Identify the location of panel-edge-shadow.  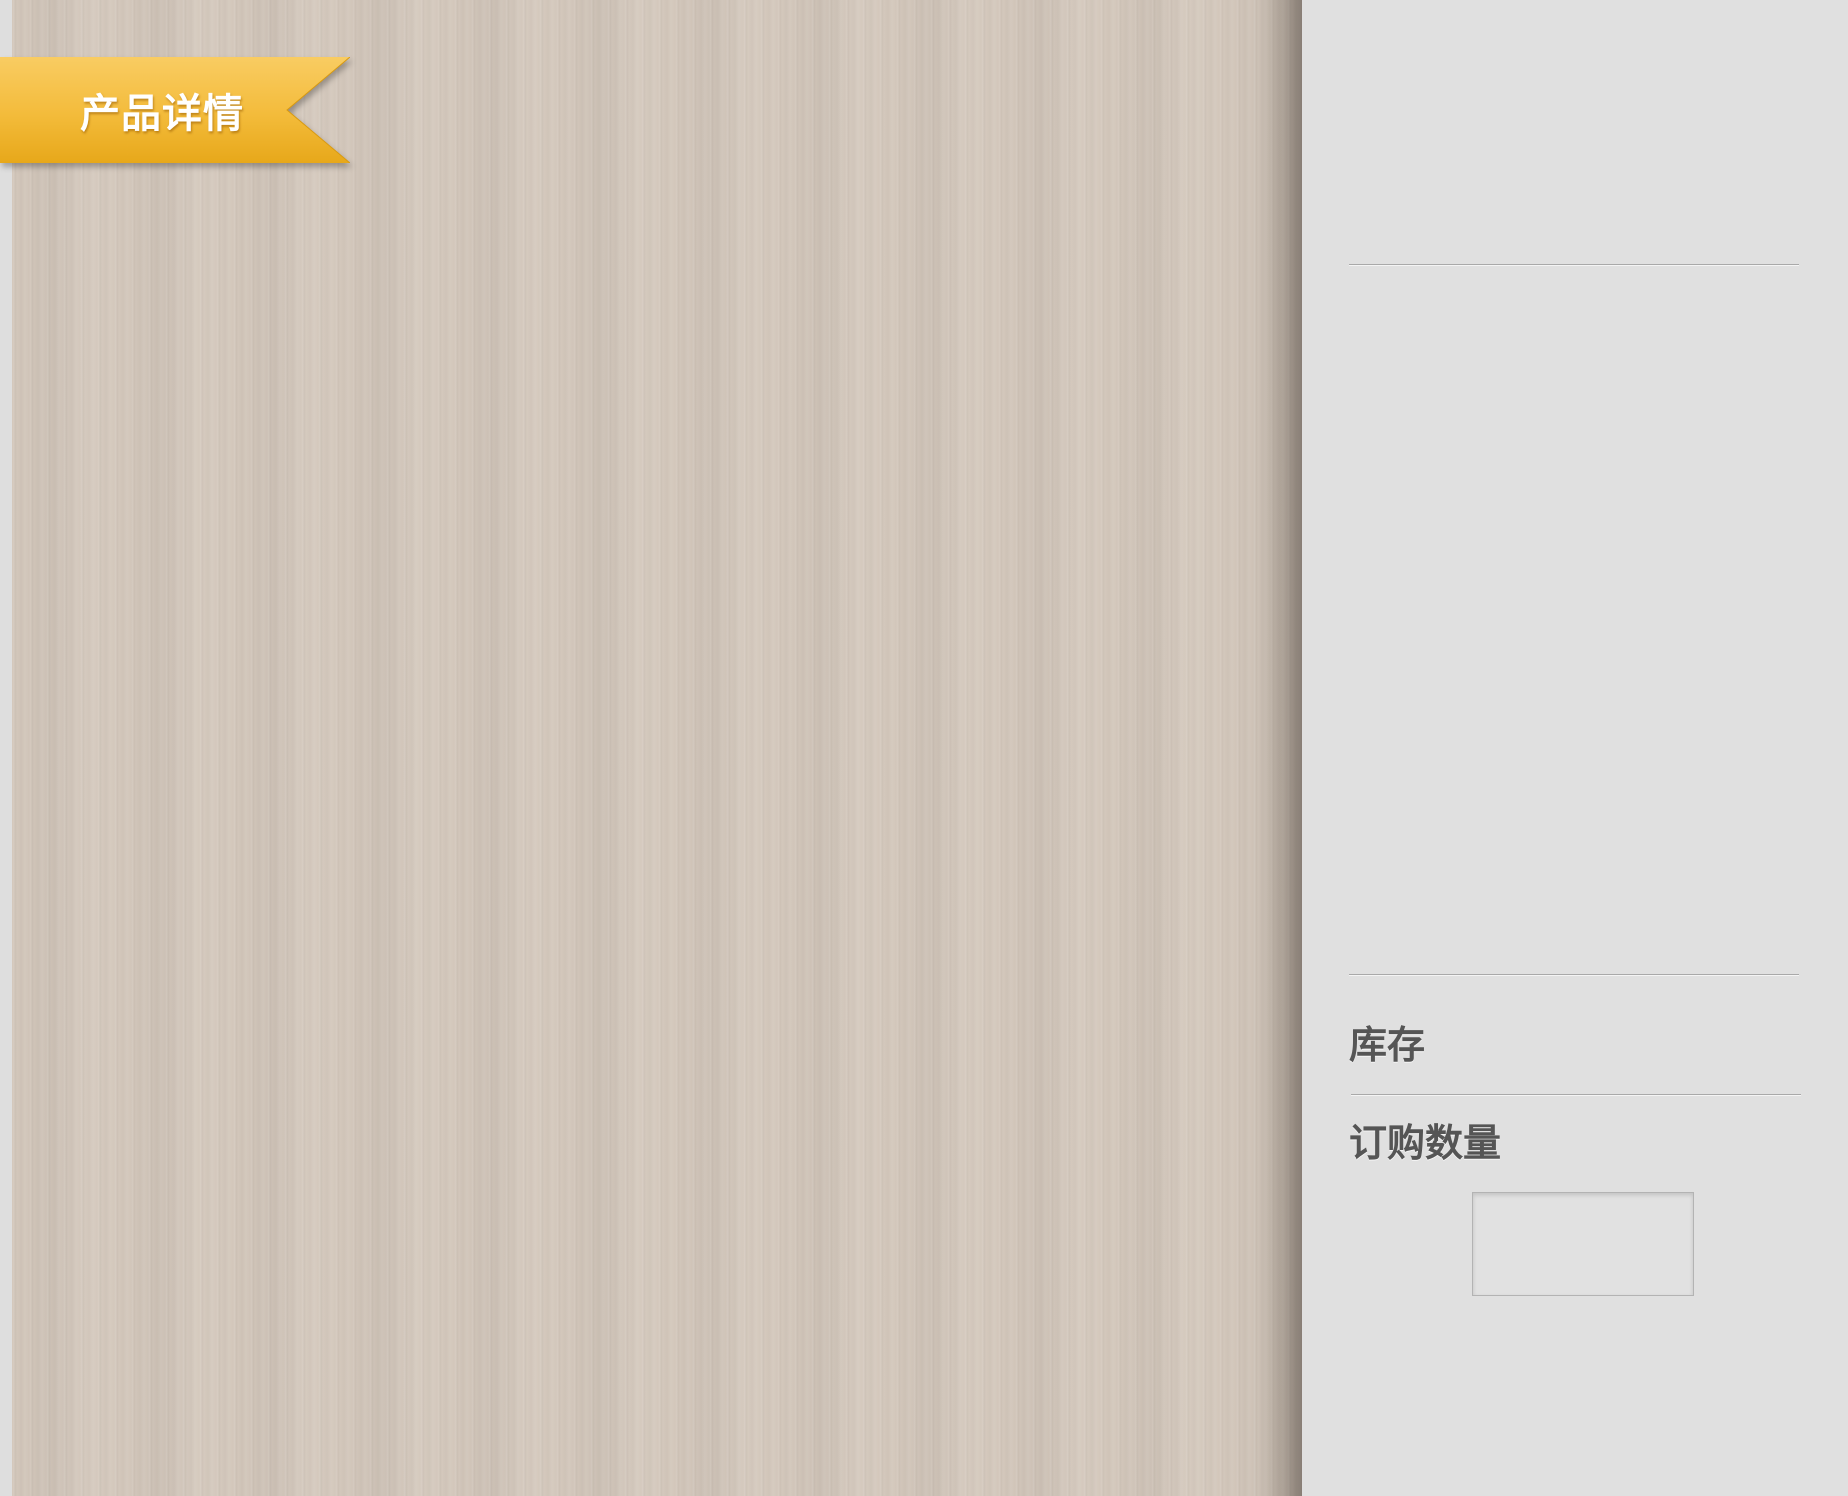
(1281, 748).